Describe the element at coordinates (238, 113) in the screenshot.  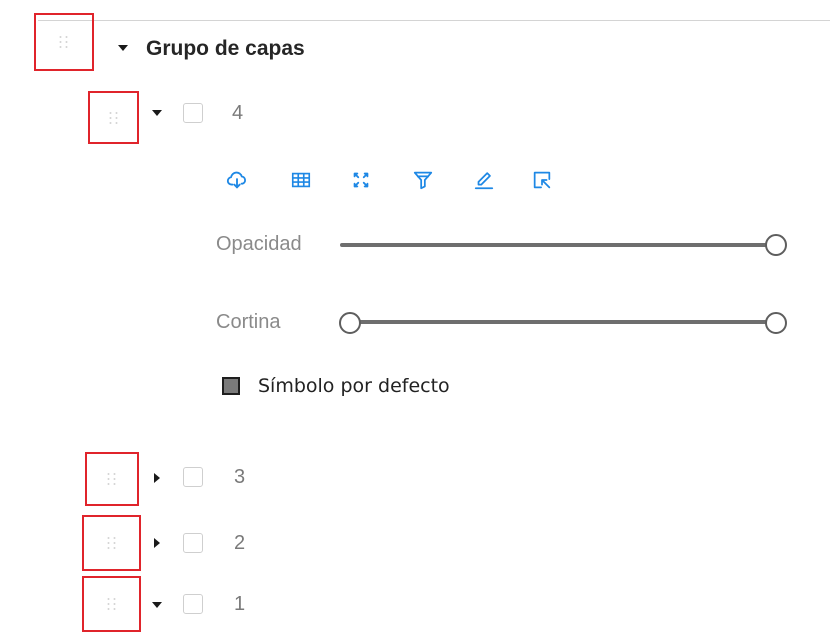
I see `layer-4-label: 4` at that location.